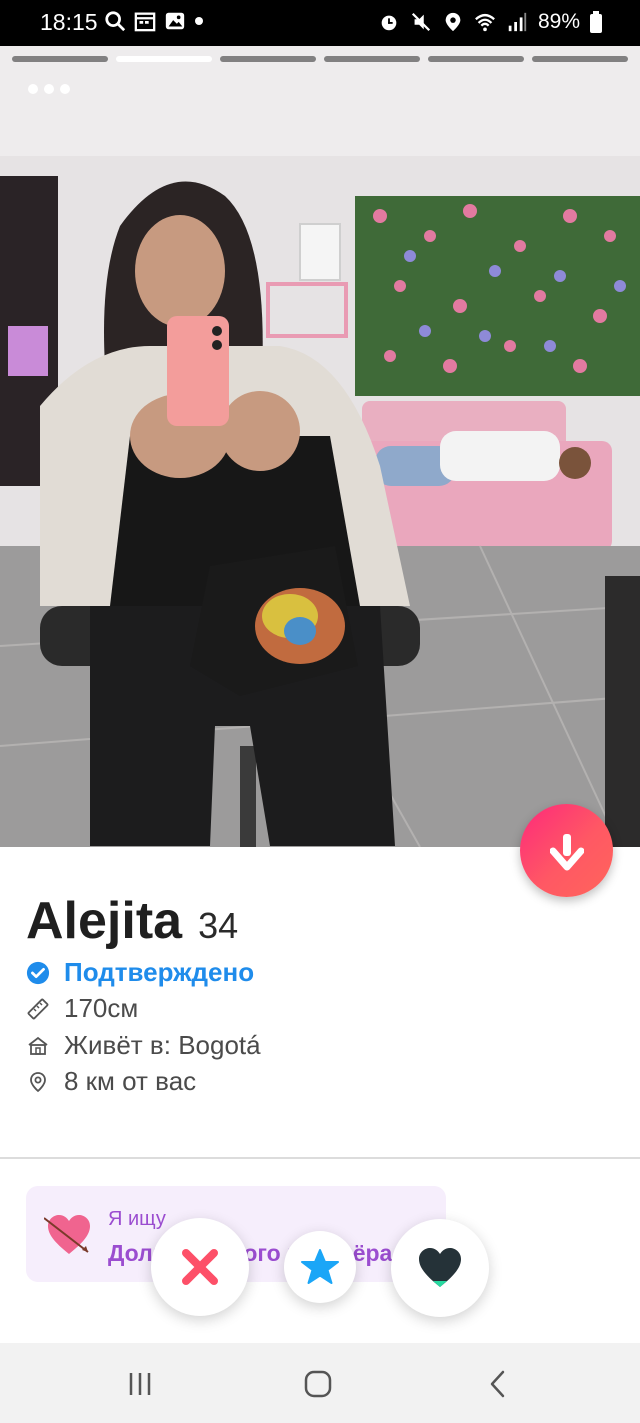  I want to click on verified-badge-icon, so click(38, 973).